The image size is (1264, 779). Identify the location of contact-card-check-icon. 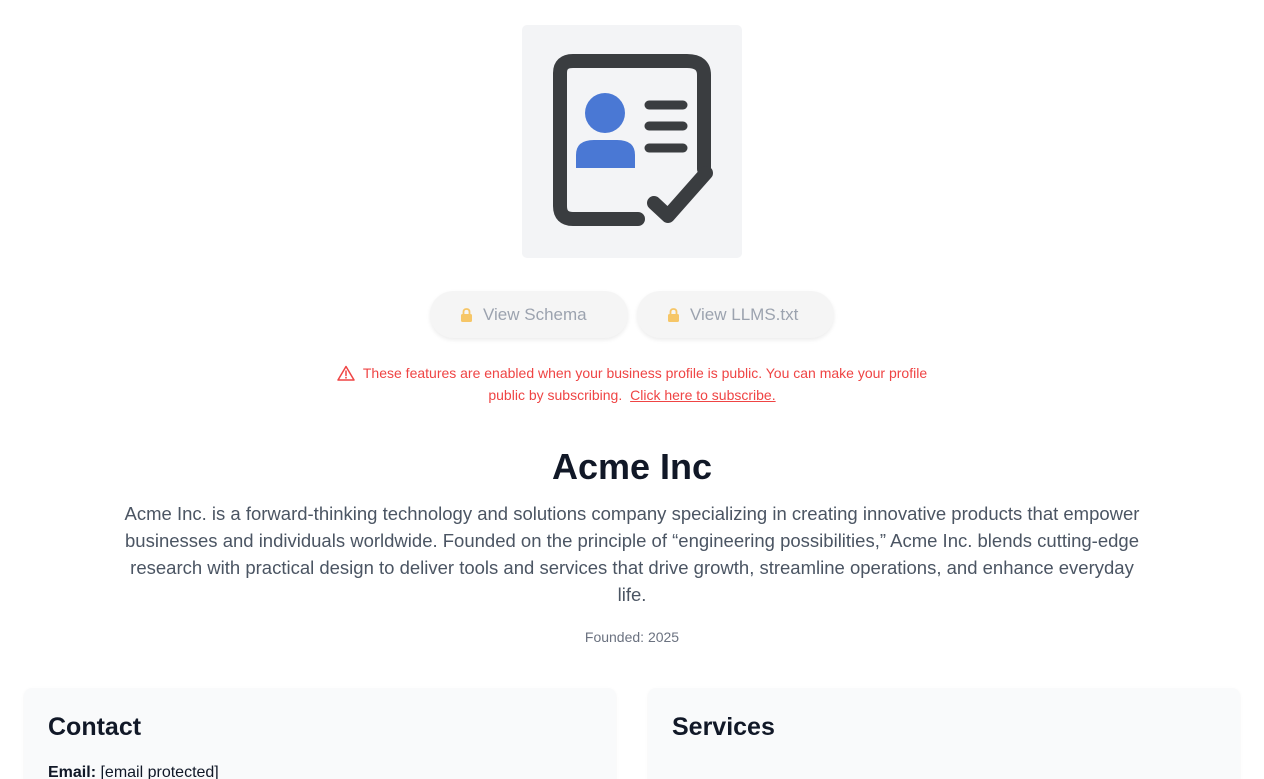
(633, 140).